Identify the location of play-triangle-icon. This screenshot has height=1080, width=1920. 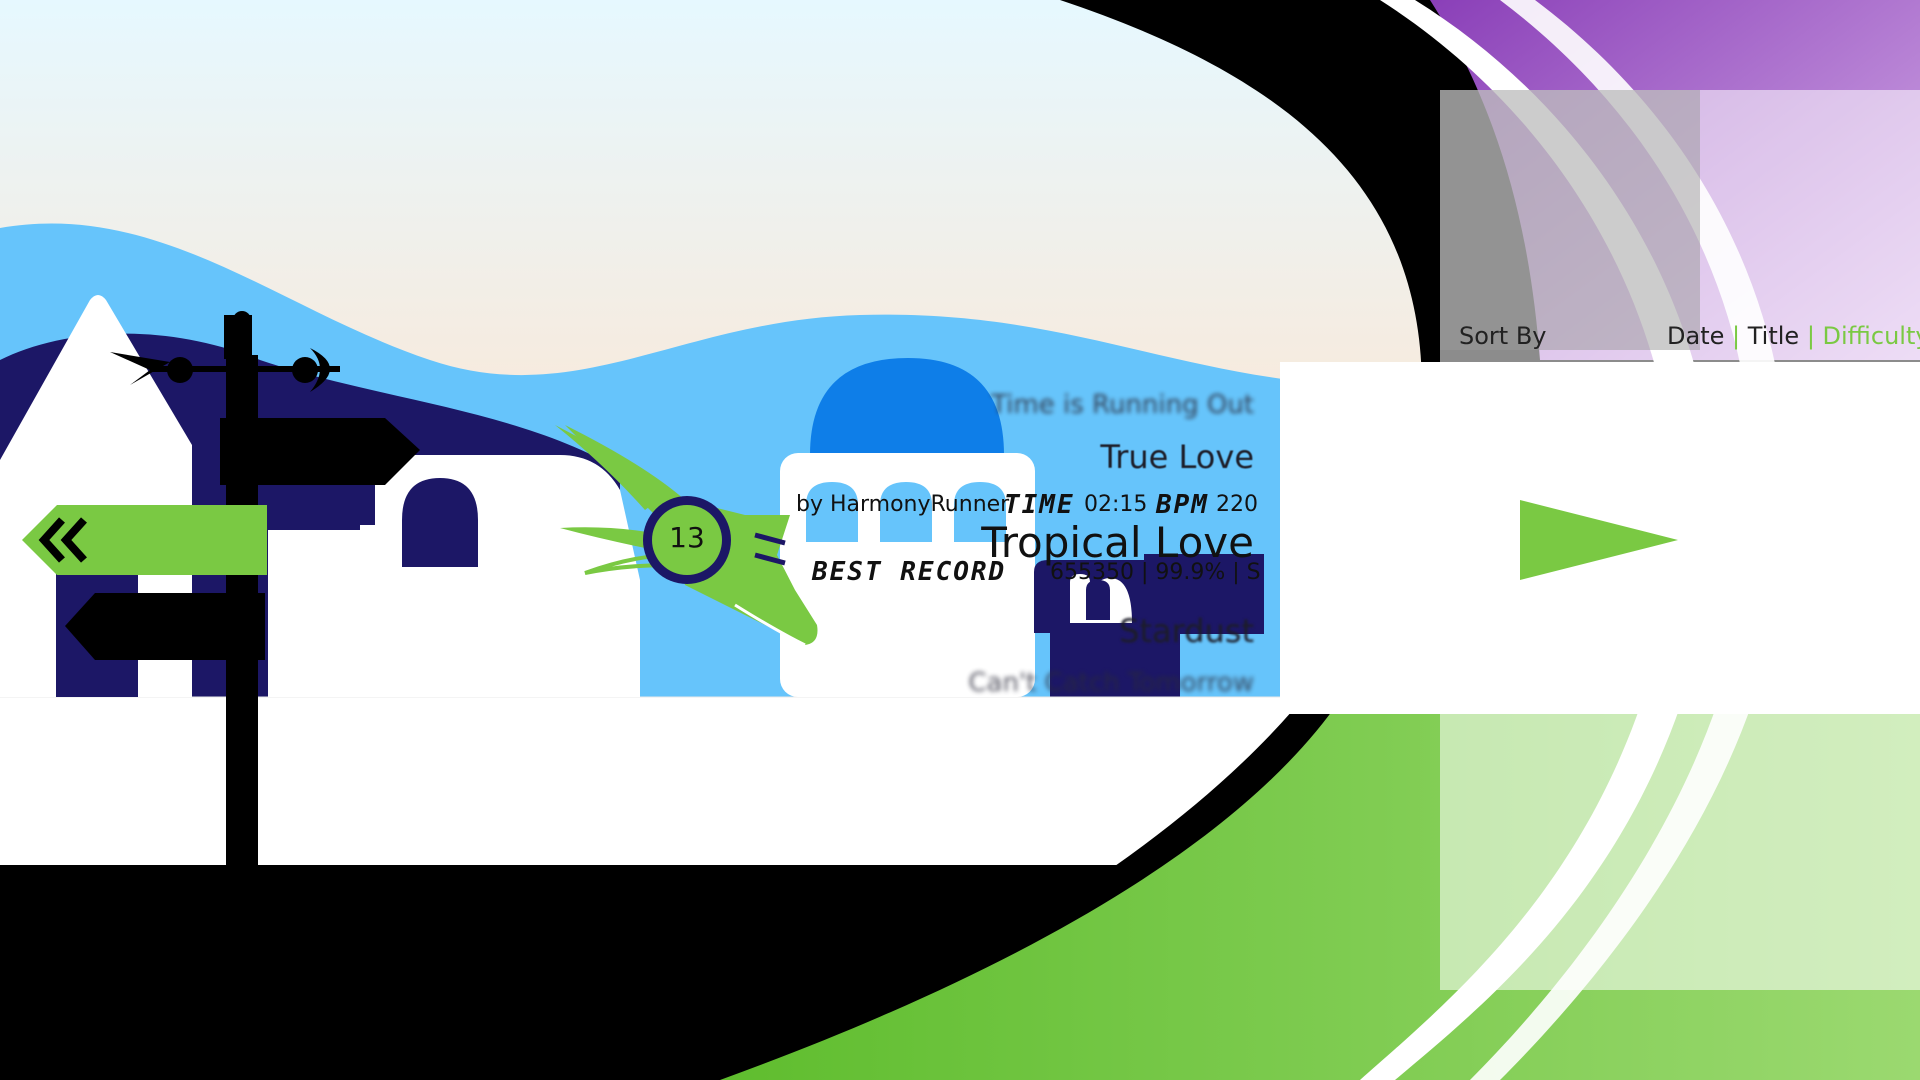
(1599, 540).